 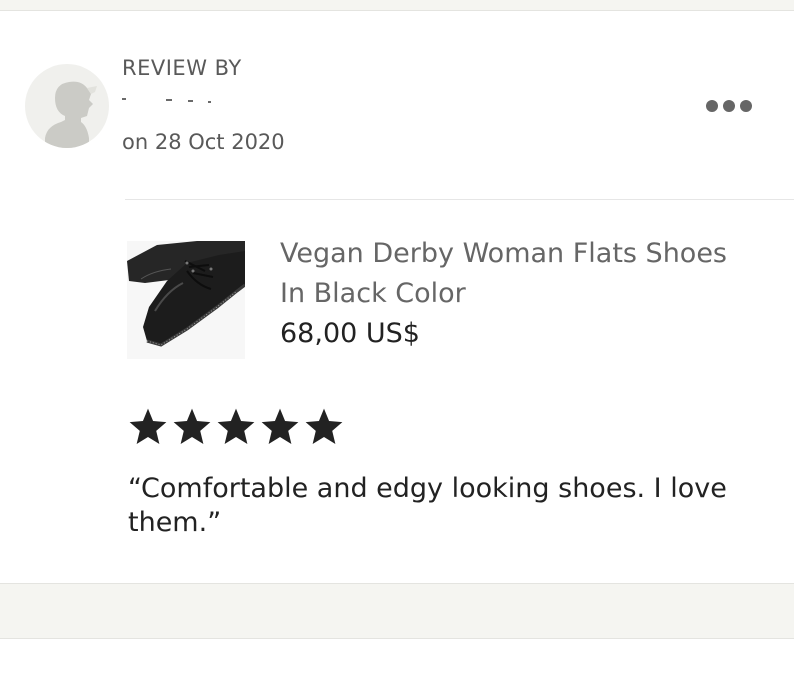 I want to click on user-silhouette-icon, so click(x=71, y=114).